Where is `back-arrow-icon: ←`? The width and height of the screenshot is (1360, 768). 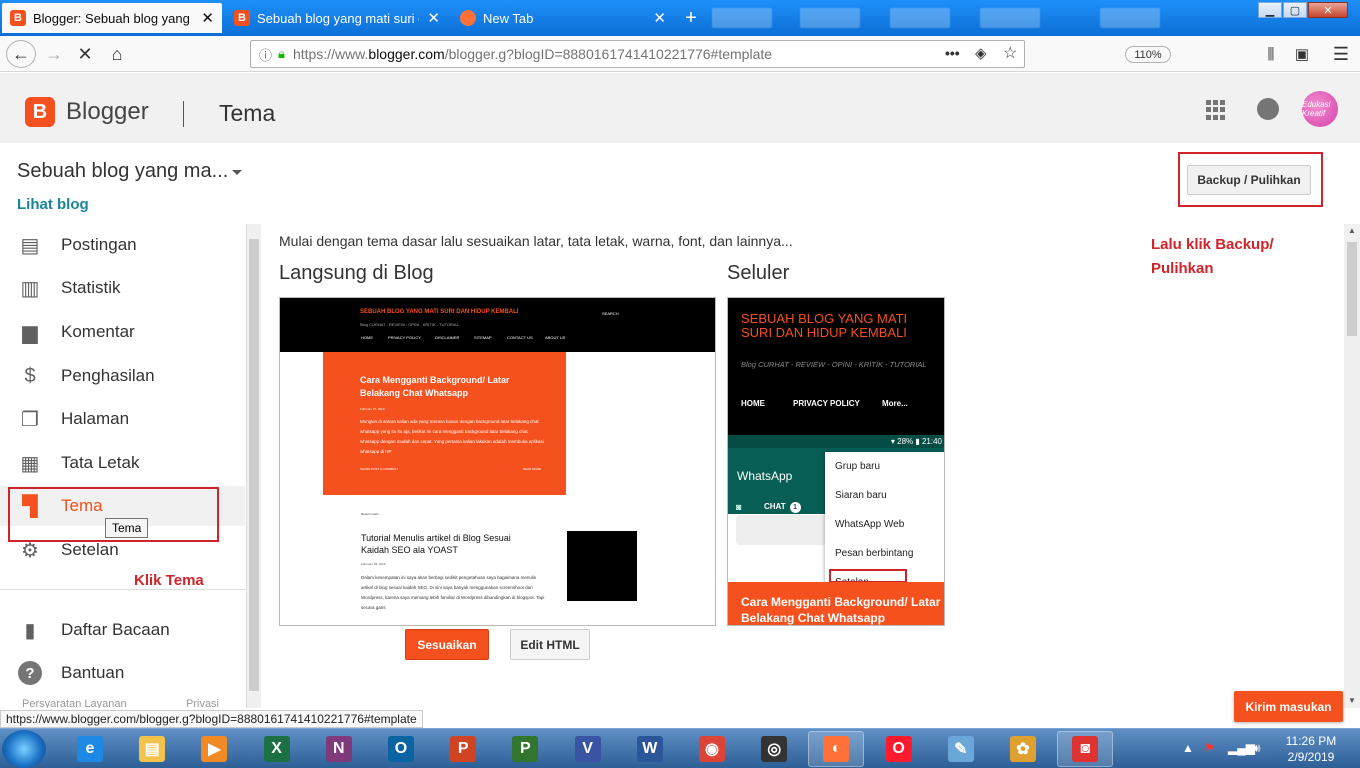
back-arrow-icon: ← is located at coordinates (21, 54).